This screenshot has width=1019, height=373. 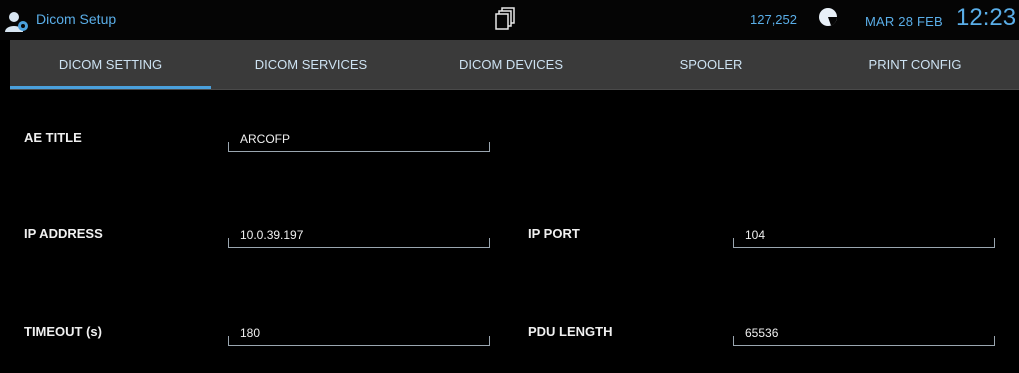 I want to click on user-settings-icon, so click(x=16, y=22).